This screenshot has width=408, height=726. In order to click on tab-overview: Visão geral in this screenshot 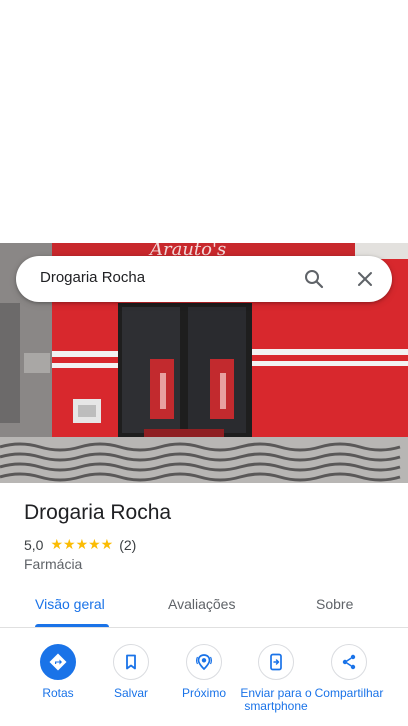, I will do `click(70, 604)`.